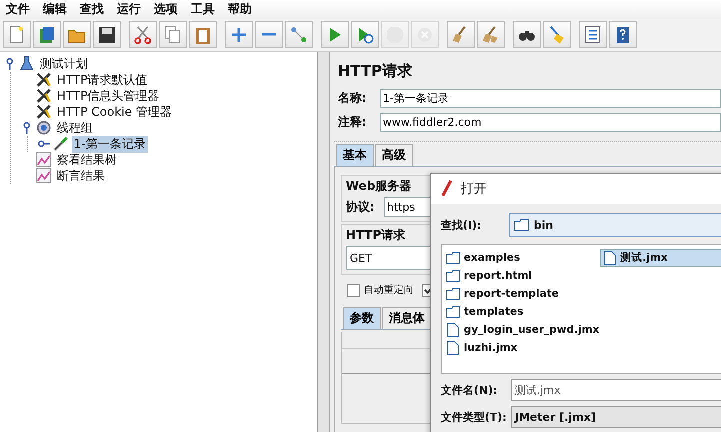 This screenshot has width=721, height=432. What do you see at coordinates (376, 235) in the screenshot?
I see `group-title: HTTP请求` at bounding box center [376, 235].